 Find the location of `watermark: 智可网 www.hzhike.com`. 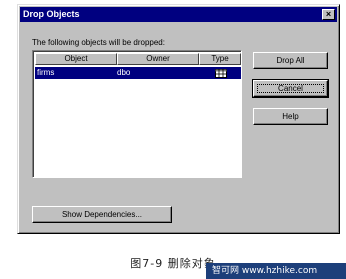

watermark: 智可网 www.hzhike.com is located at coordinates (276, 271).